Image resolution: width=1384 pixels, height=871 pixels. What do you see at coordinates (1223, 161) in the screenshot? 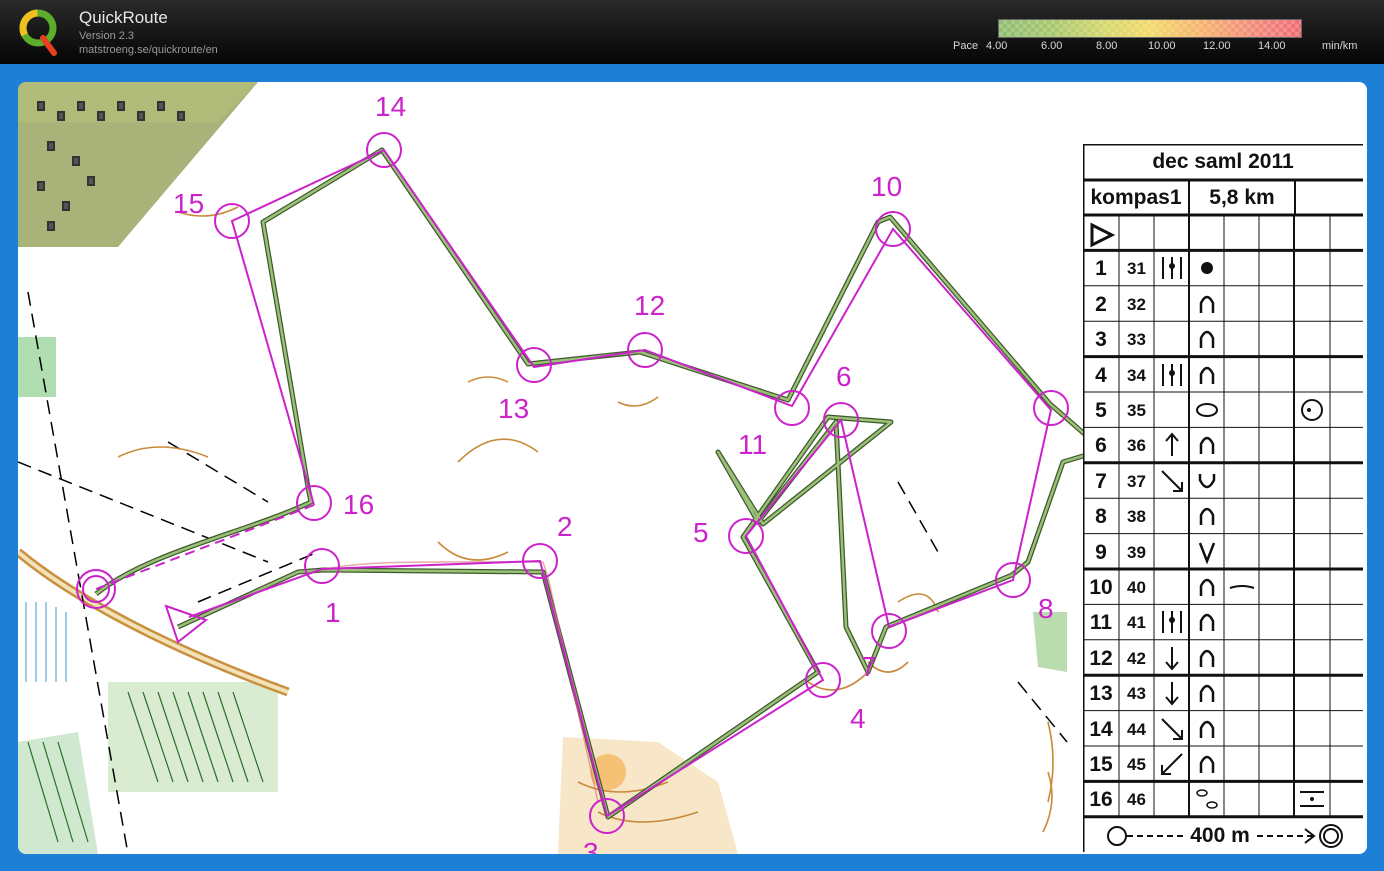
I see `event-name: dec saml 2011` at bounding box center [1223, 161].